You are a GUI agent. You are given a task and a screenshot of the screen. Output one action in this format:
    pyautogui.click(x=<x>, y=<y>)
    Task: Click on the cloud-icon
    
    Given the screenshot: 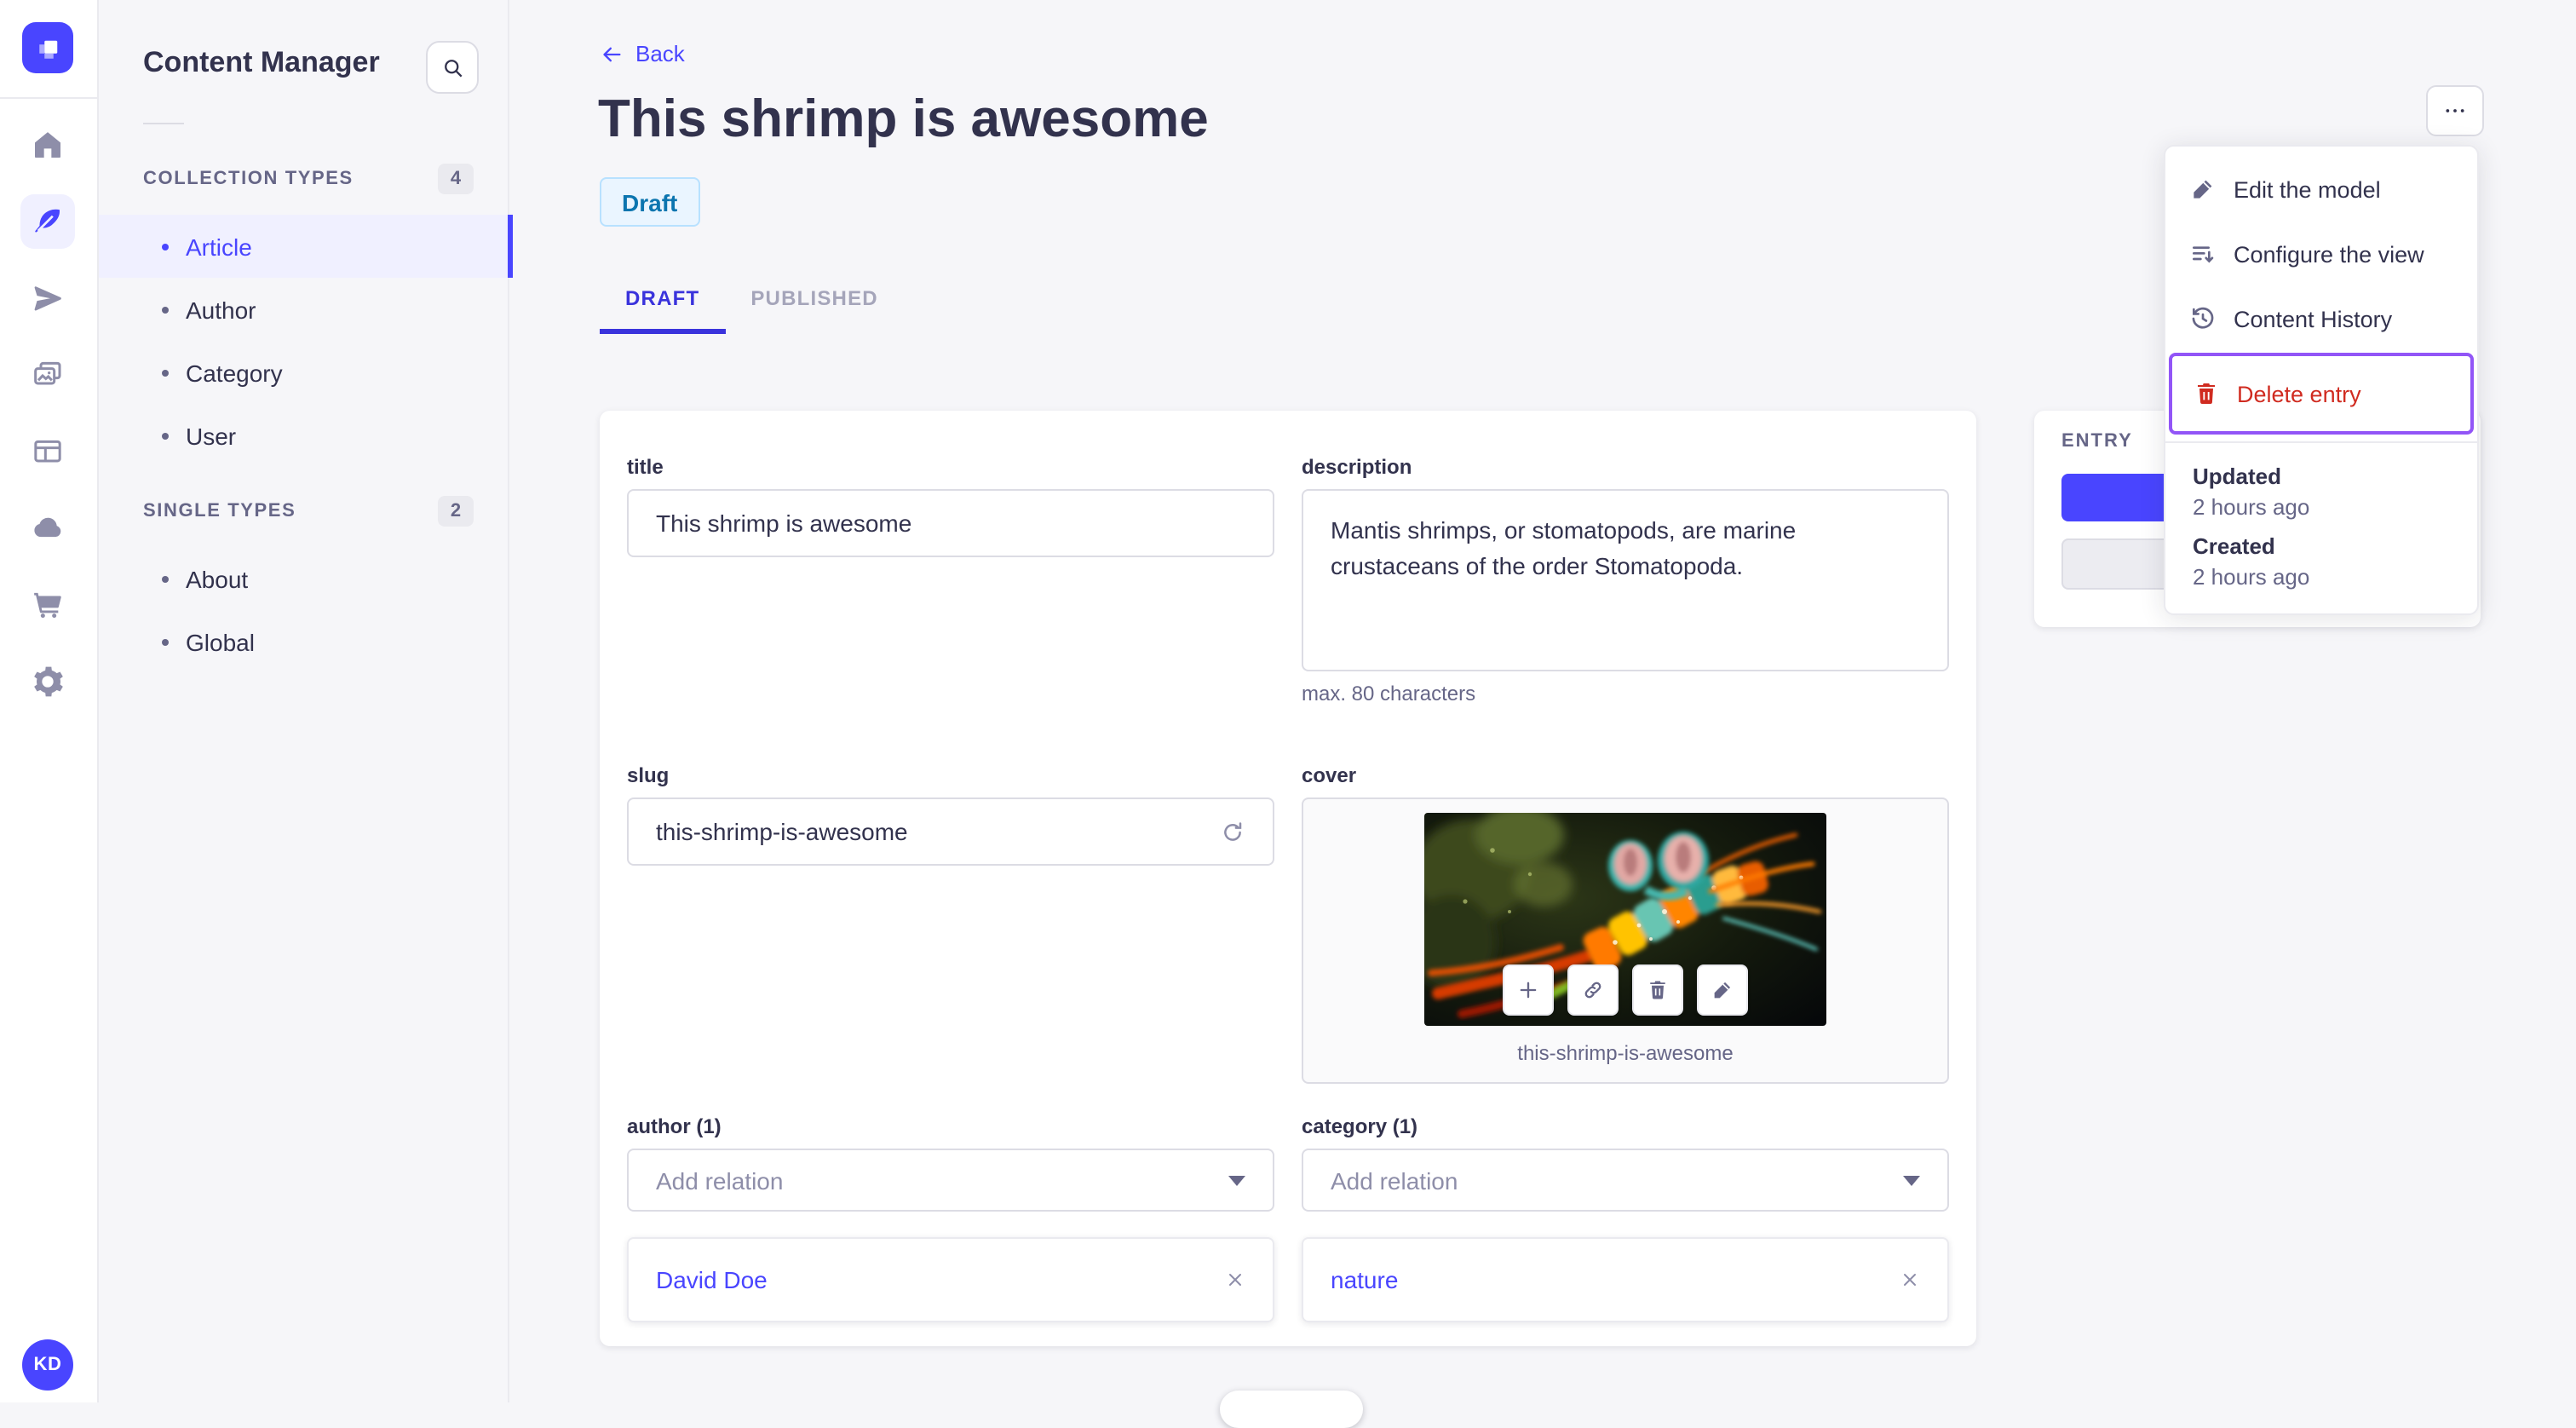 What is the action you would take?
    pyautogui.click(x=48, y=528)
    